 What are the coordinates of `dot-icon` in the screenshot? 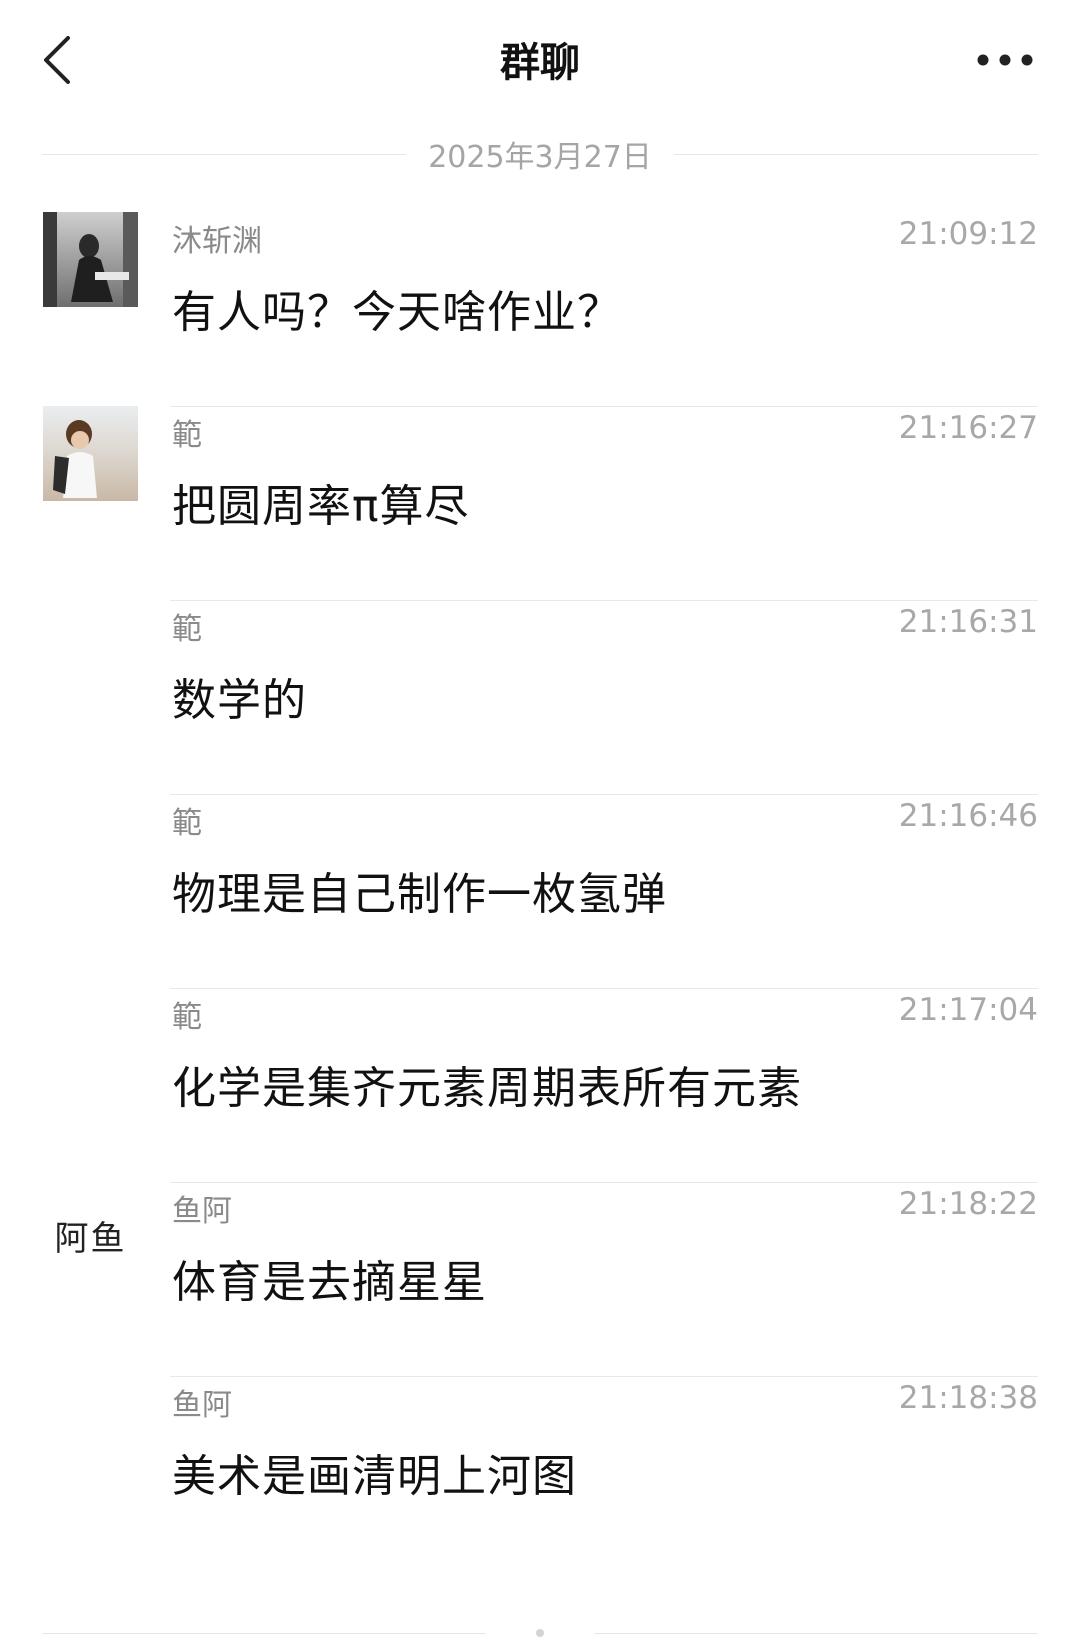 It's located at (540, 1633).